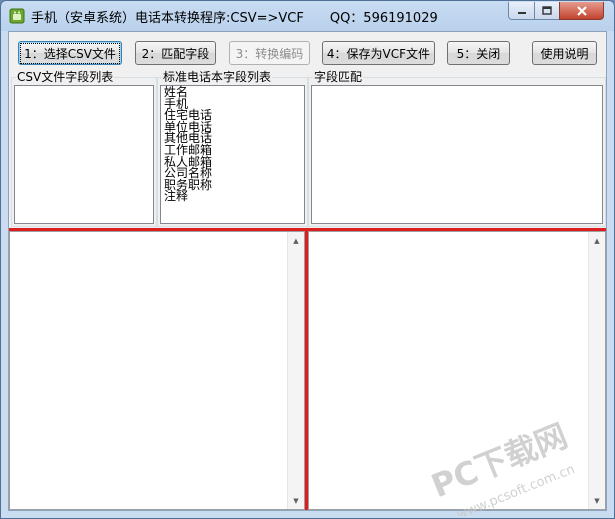 The height and width of the screenshot is (519, 615). I want to click on help-button: 使用说明, so click(564, 53).